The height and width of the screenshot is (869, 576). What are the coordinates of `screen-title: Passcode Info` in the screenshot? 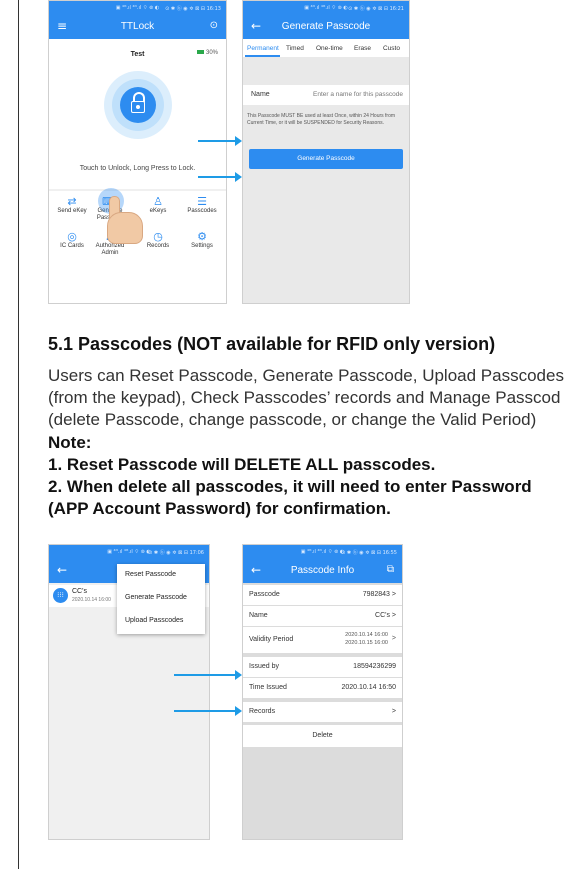 It's located at (322, 570).